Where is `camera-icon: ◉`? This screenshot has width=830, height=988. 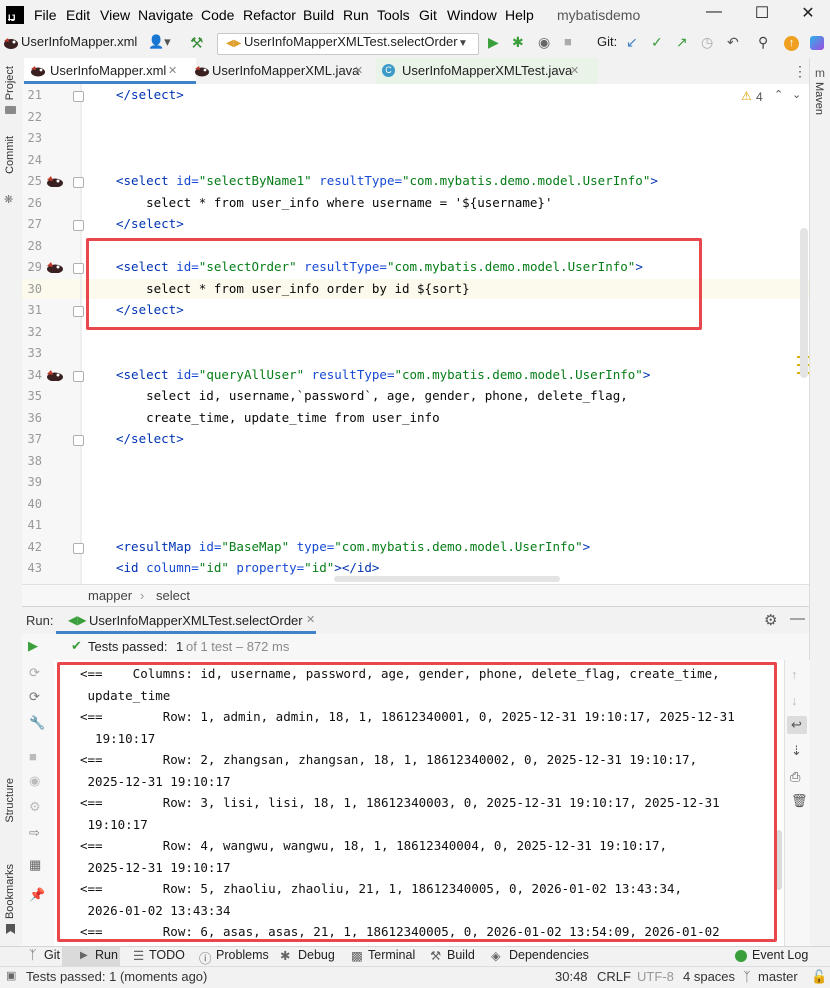
camera-icon: ◉ is located at coordinates (34, 781).